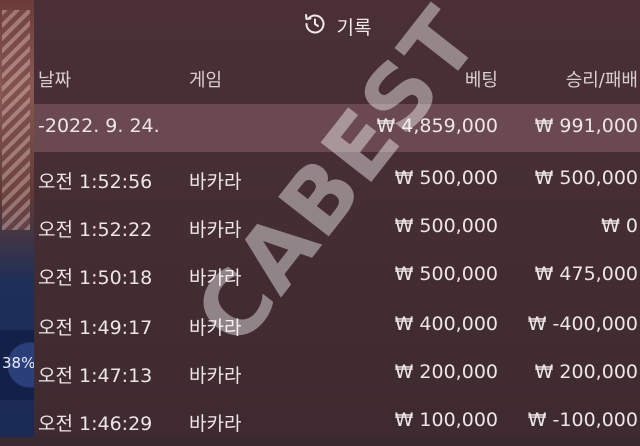 This screenshot has height=446, width=640. Describe the element at coordinates (446, 324) in the screenshot. I see `row-bet: ₩ 400,000` at that location.